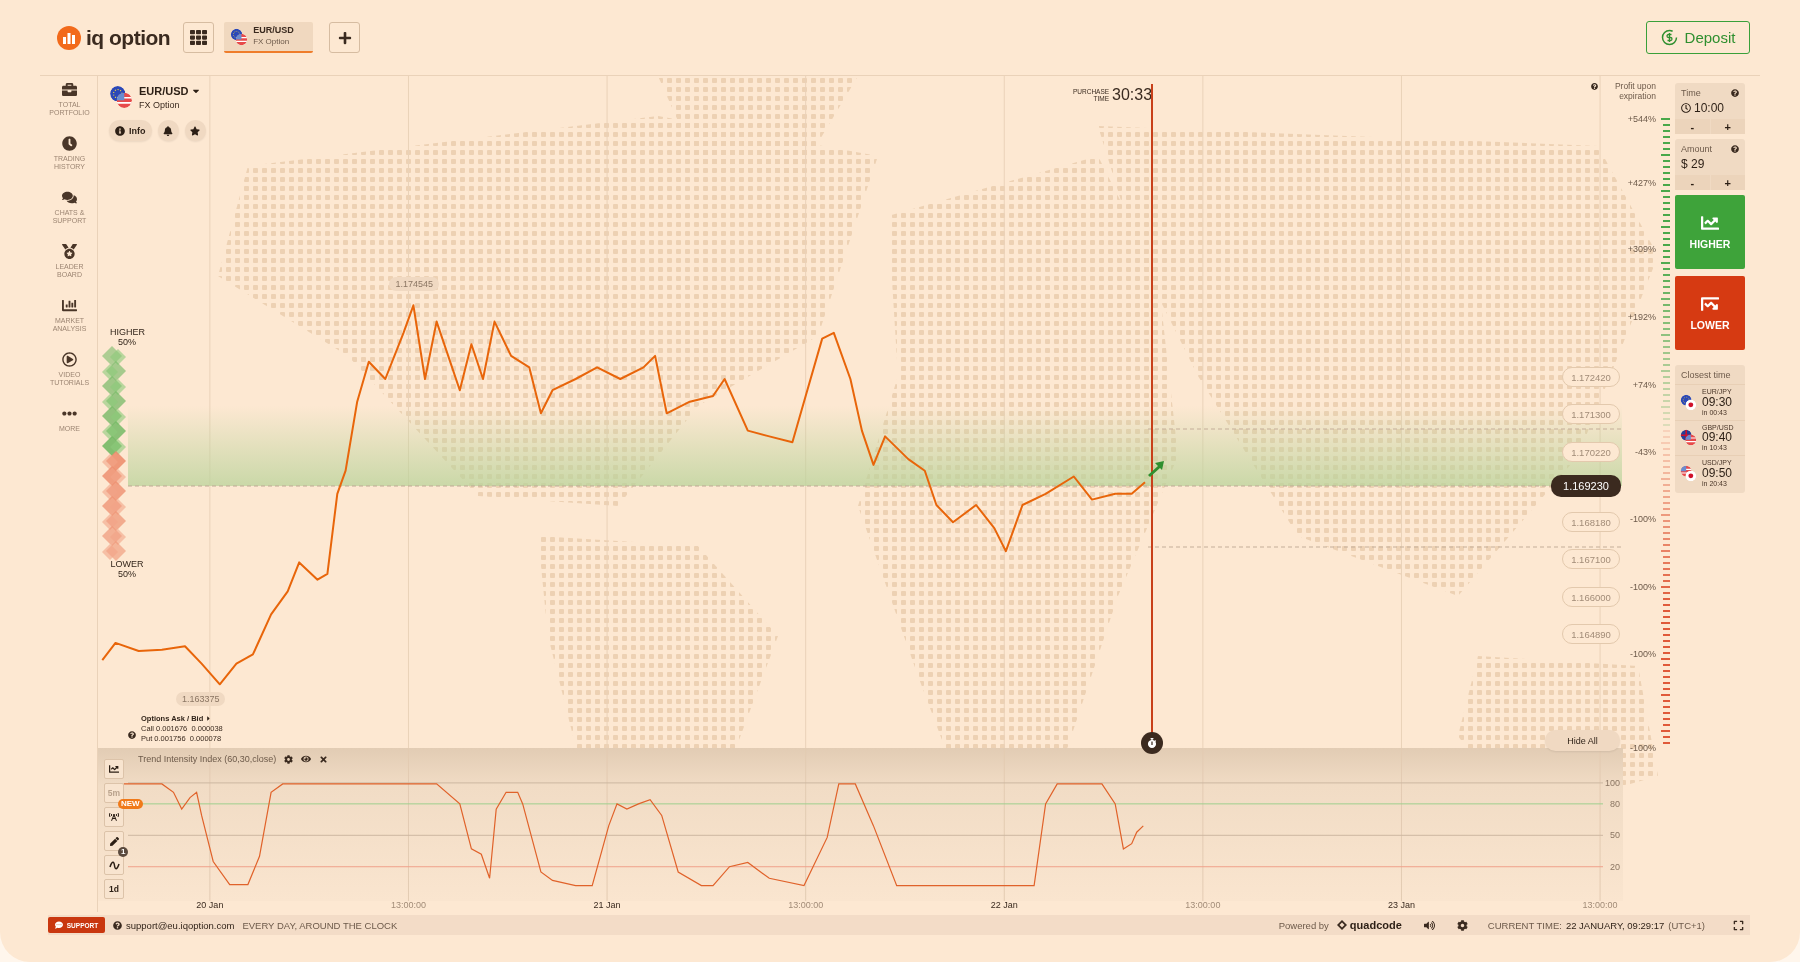  I want to click on current-time: 22 JANUARY, 09:29:17, so click(1615, 925).